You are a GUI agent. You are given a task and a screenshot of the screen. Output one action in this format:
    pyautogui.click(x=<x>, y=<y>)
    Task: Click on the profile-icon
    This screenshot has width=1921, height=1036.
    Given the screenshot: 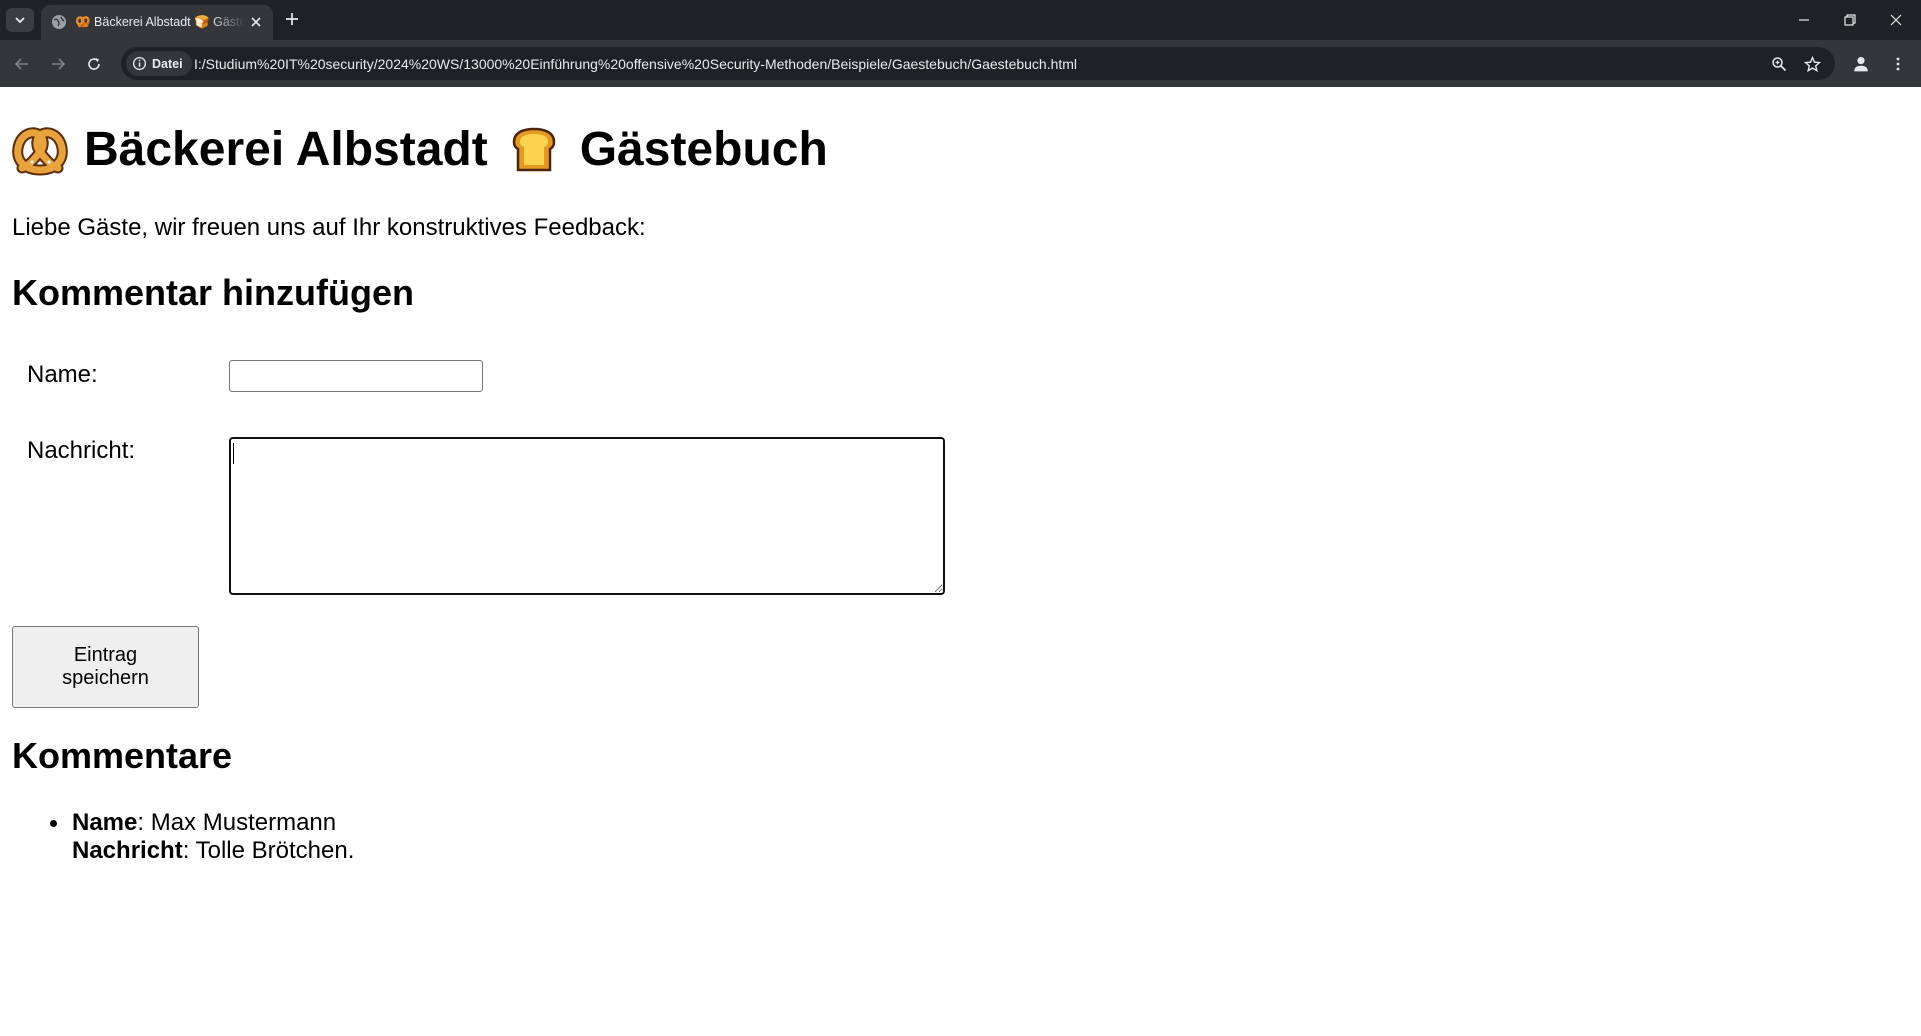 What is the action you would take?
    pyautogui.click(x=1861, y=64)
    